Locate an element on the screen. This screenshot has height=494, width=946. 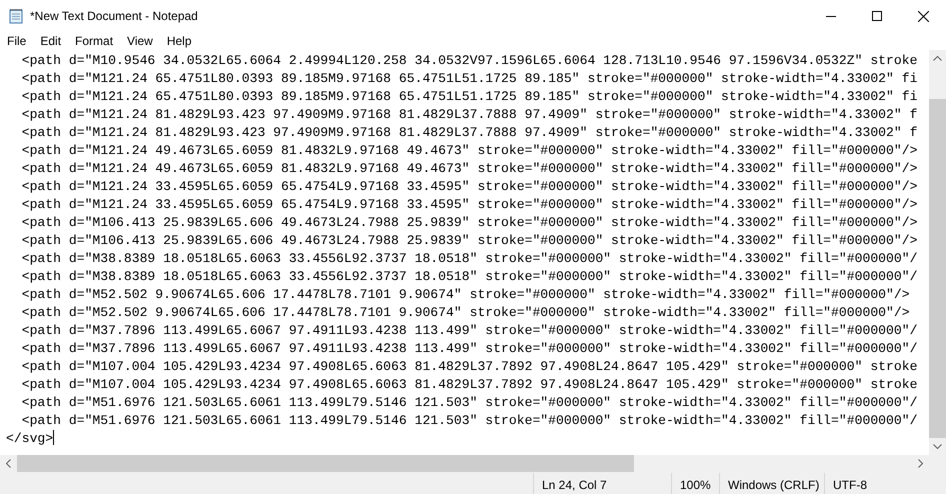
scroll-right-icon is located at coordinates (920, 463).